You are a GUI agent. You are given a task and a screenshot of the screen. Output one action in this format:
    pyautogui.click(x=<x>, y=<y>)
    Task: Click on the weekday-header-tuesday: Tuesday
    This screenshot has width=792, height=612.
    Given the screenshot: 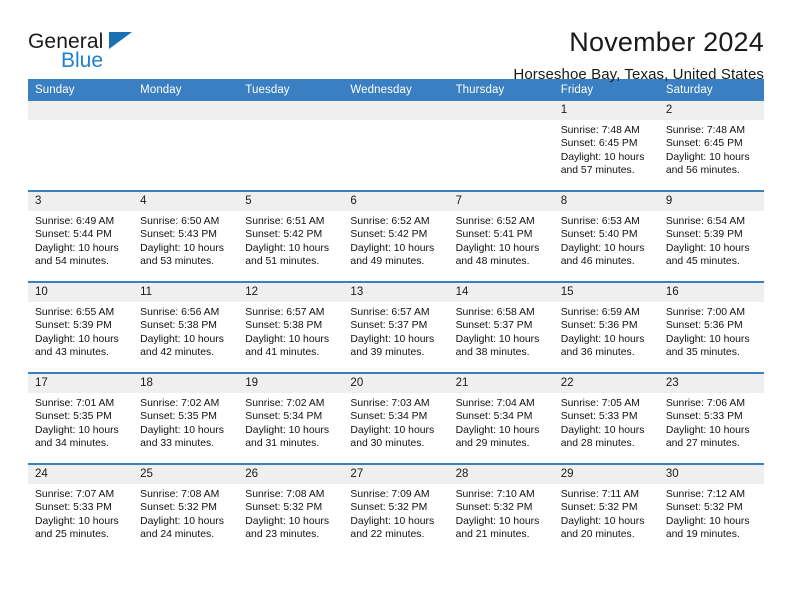 What is the action you would take?
    pyautogui.click(x=291, y=90)
    